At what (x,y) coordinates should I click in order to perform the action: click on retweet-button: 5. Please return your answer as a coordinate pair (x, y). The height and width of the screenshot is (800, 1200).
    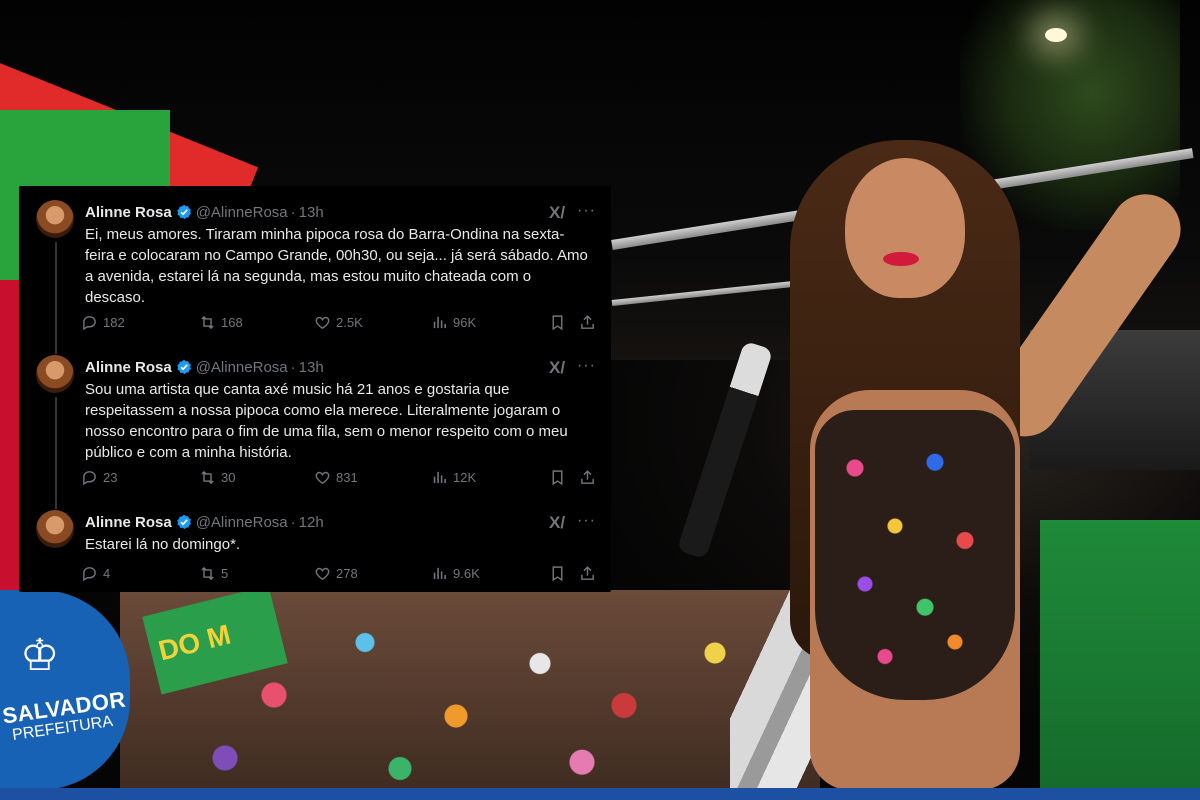
    Looking at the image, I should click on (213, 573).